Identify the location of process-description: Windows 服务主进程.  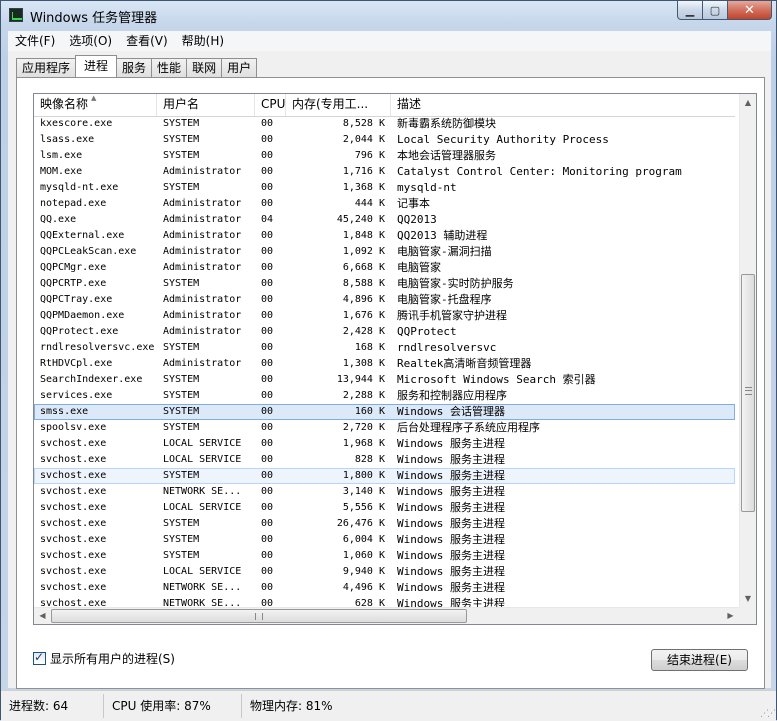
(451, 539).